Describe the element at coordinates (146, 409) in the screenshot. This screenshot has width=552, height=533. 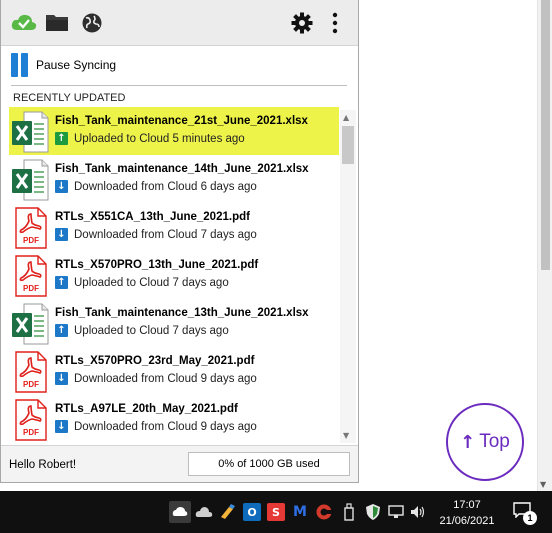
I see `file-name: RTLs_A97LE_20th_May_2021.pdf` at that location.